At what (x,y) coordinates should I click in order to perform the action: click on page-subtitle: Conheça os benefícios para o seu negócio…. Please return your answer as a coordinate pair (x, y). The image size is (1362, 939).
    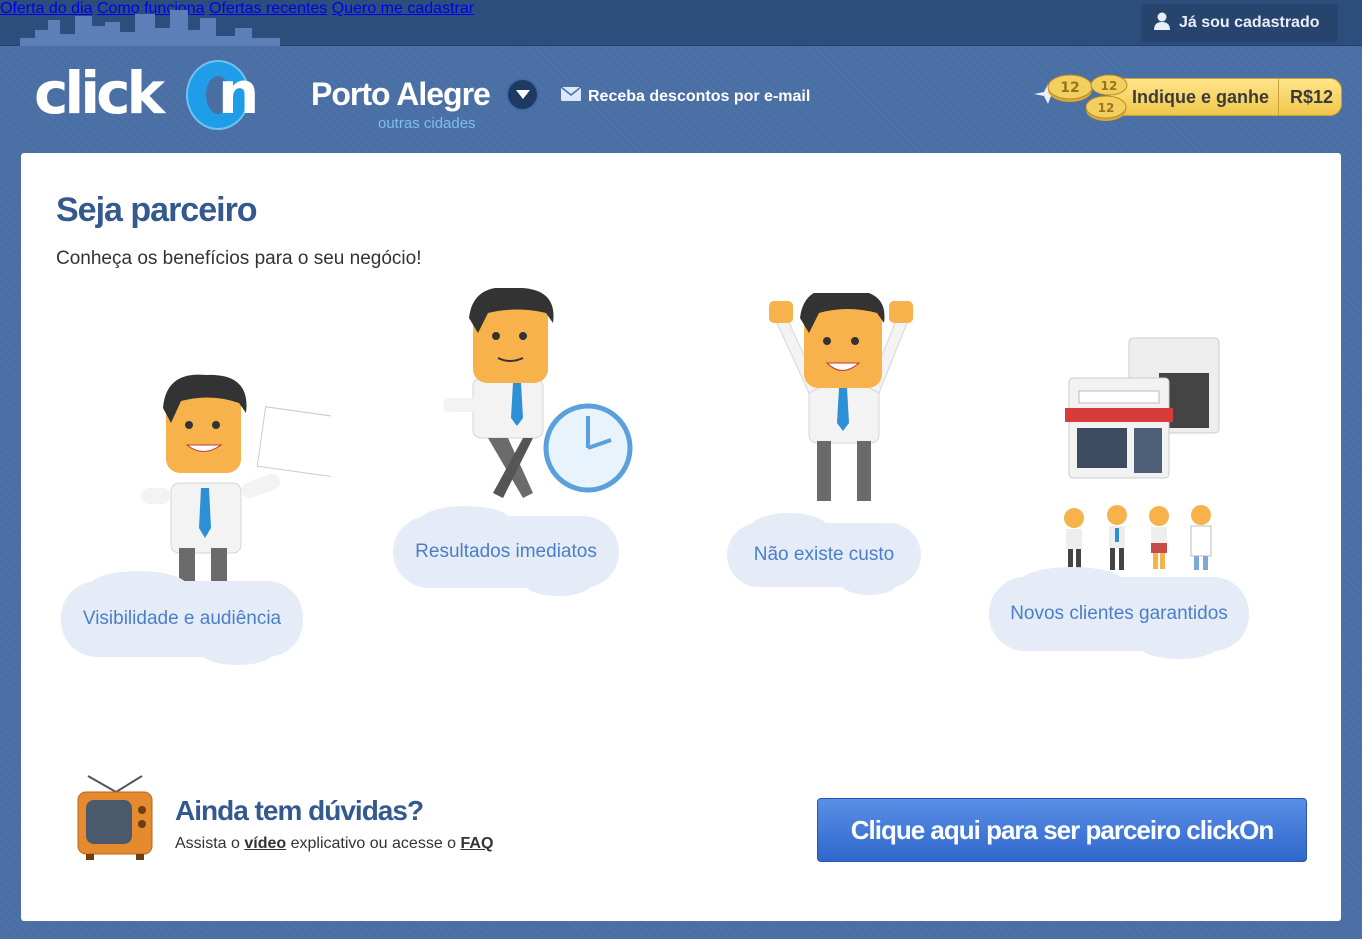
    Looking at the image, I should click on (239, 258).